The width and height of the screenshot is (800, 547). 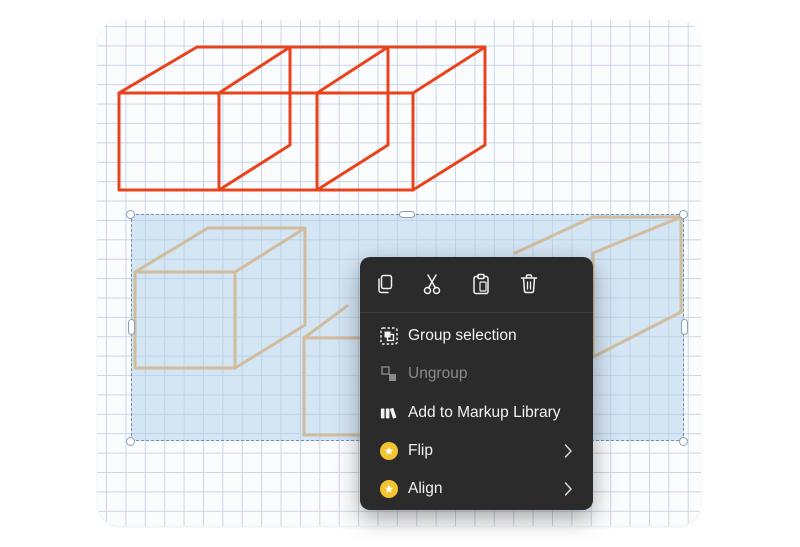 I want to click on ungroup-label: Ungroup, so click(x=438, y=373).